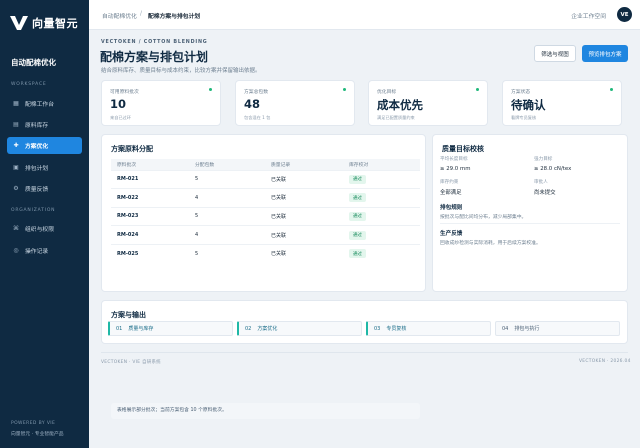 This screenshot has height=448, width=640. What do you see at coordinates (396, 117) in the screenshot?
I see `stat-note: 满足已配置质量约束` at bounding box center [396, 117].